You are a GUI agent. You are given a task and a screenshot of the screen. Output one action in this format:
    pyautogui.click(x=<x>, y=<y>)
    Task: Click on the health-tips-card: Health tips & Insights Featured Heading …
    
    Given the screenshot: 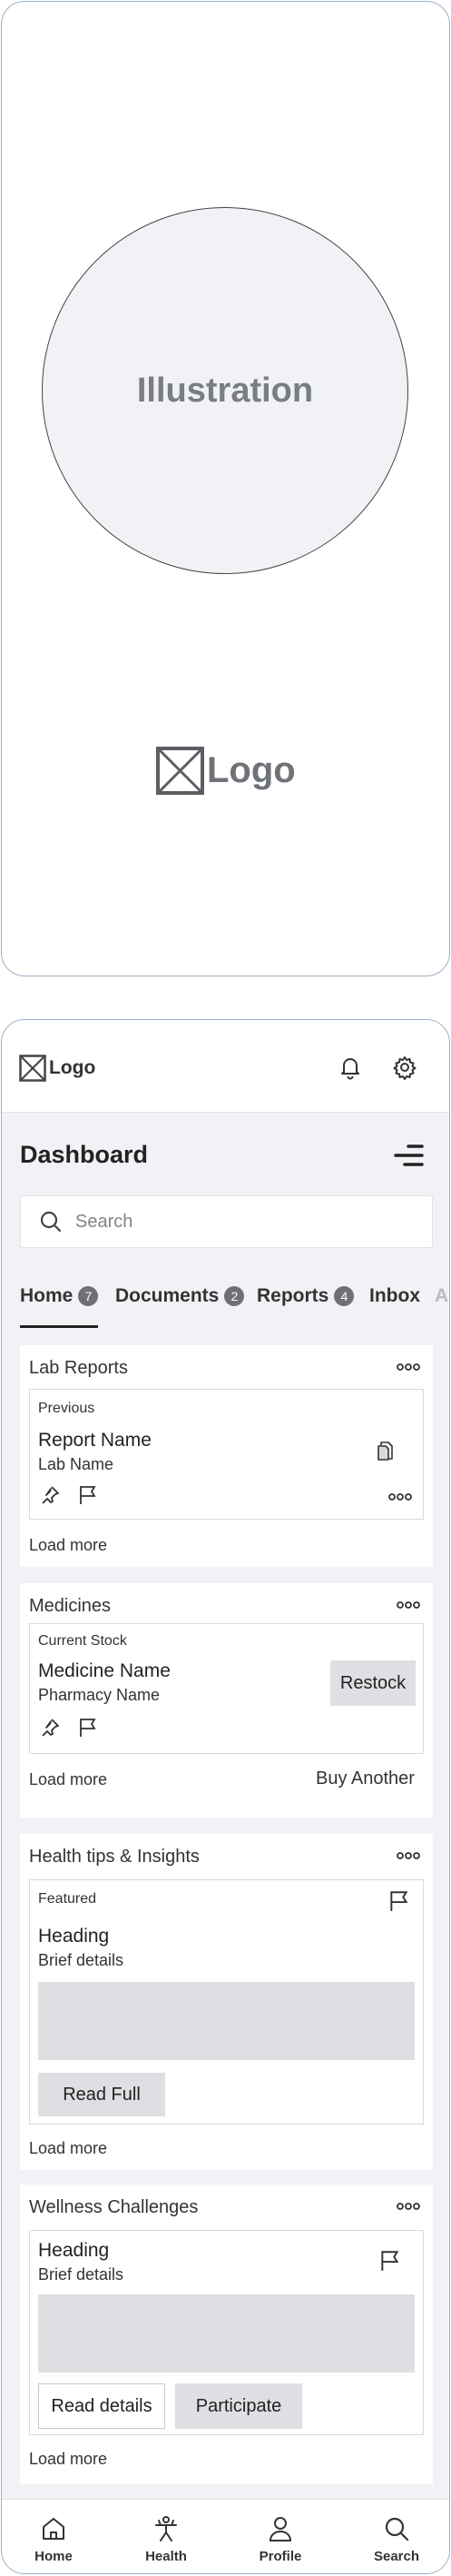 What is the action you would take?
    pyautogui.click(x=226, y=2002)
    